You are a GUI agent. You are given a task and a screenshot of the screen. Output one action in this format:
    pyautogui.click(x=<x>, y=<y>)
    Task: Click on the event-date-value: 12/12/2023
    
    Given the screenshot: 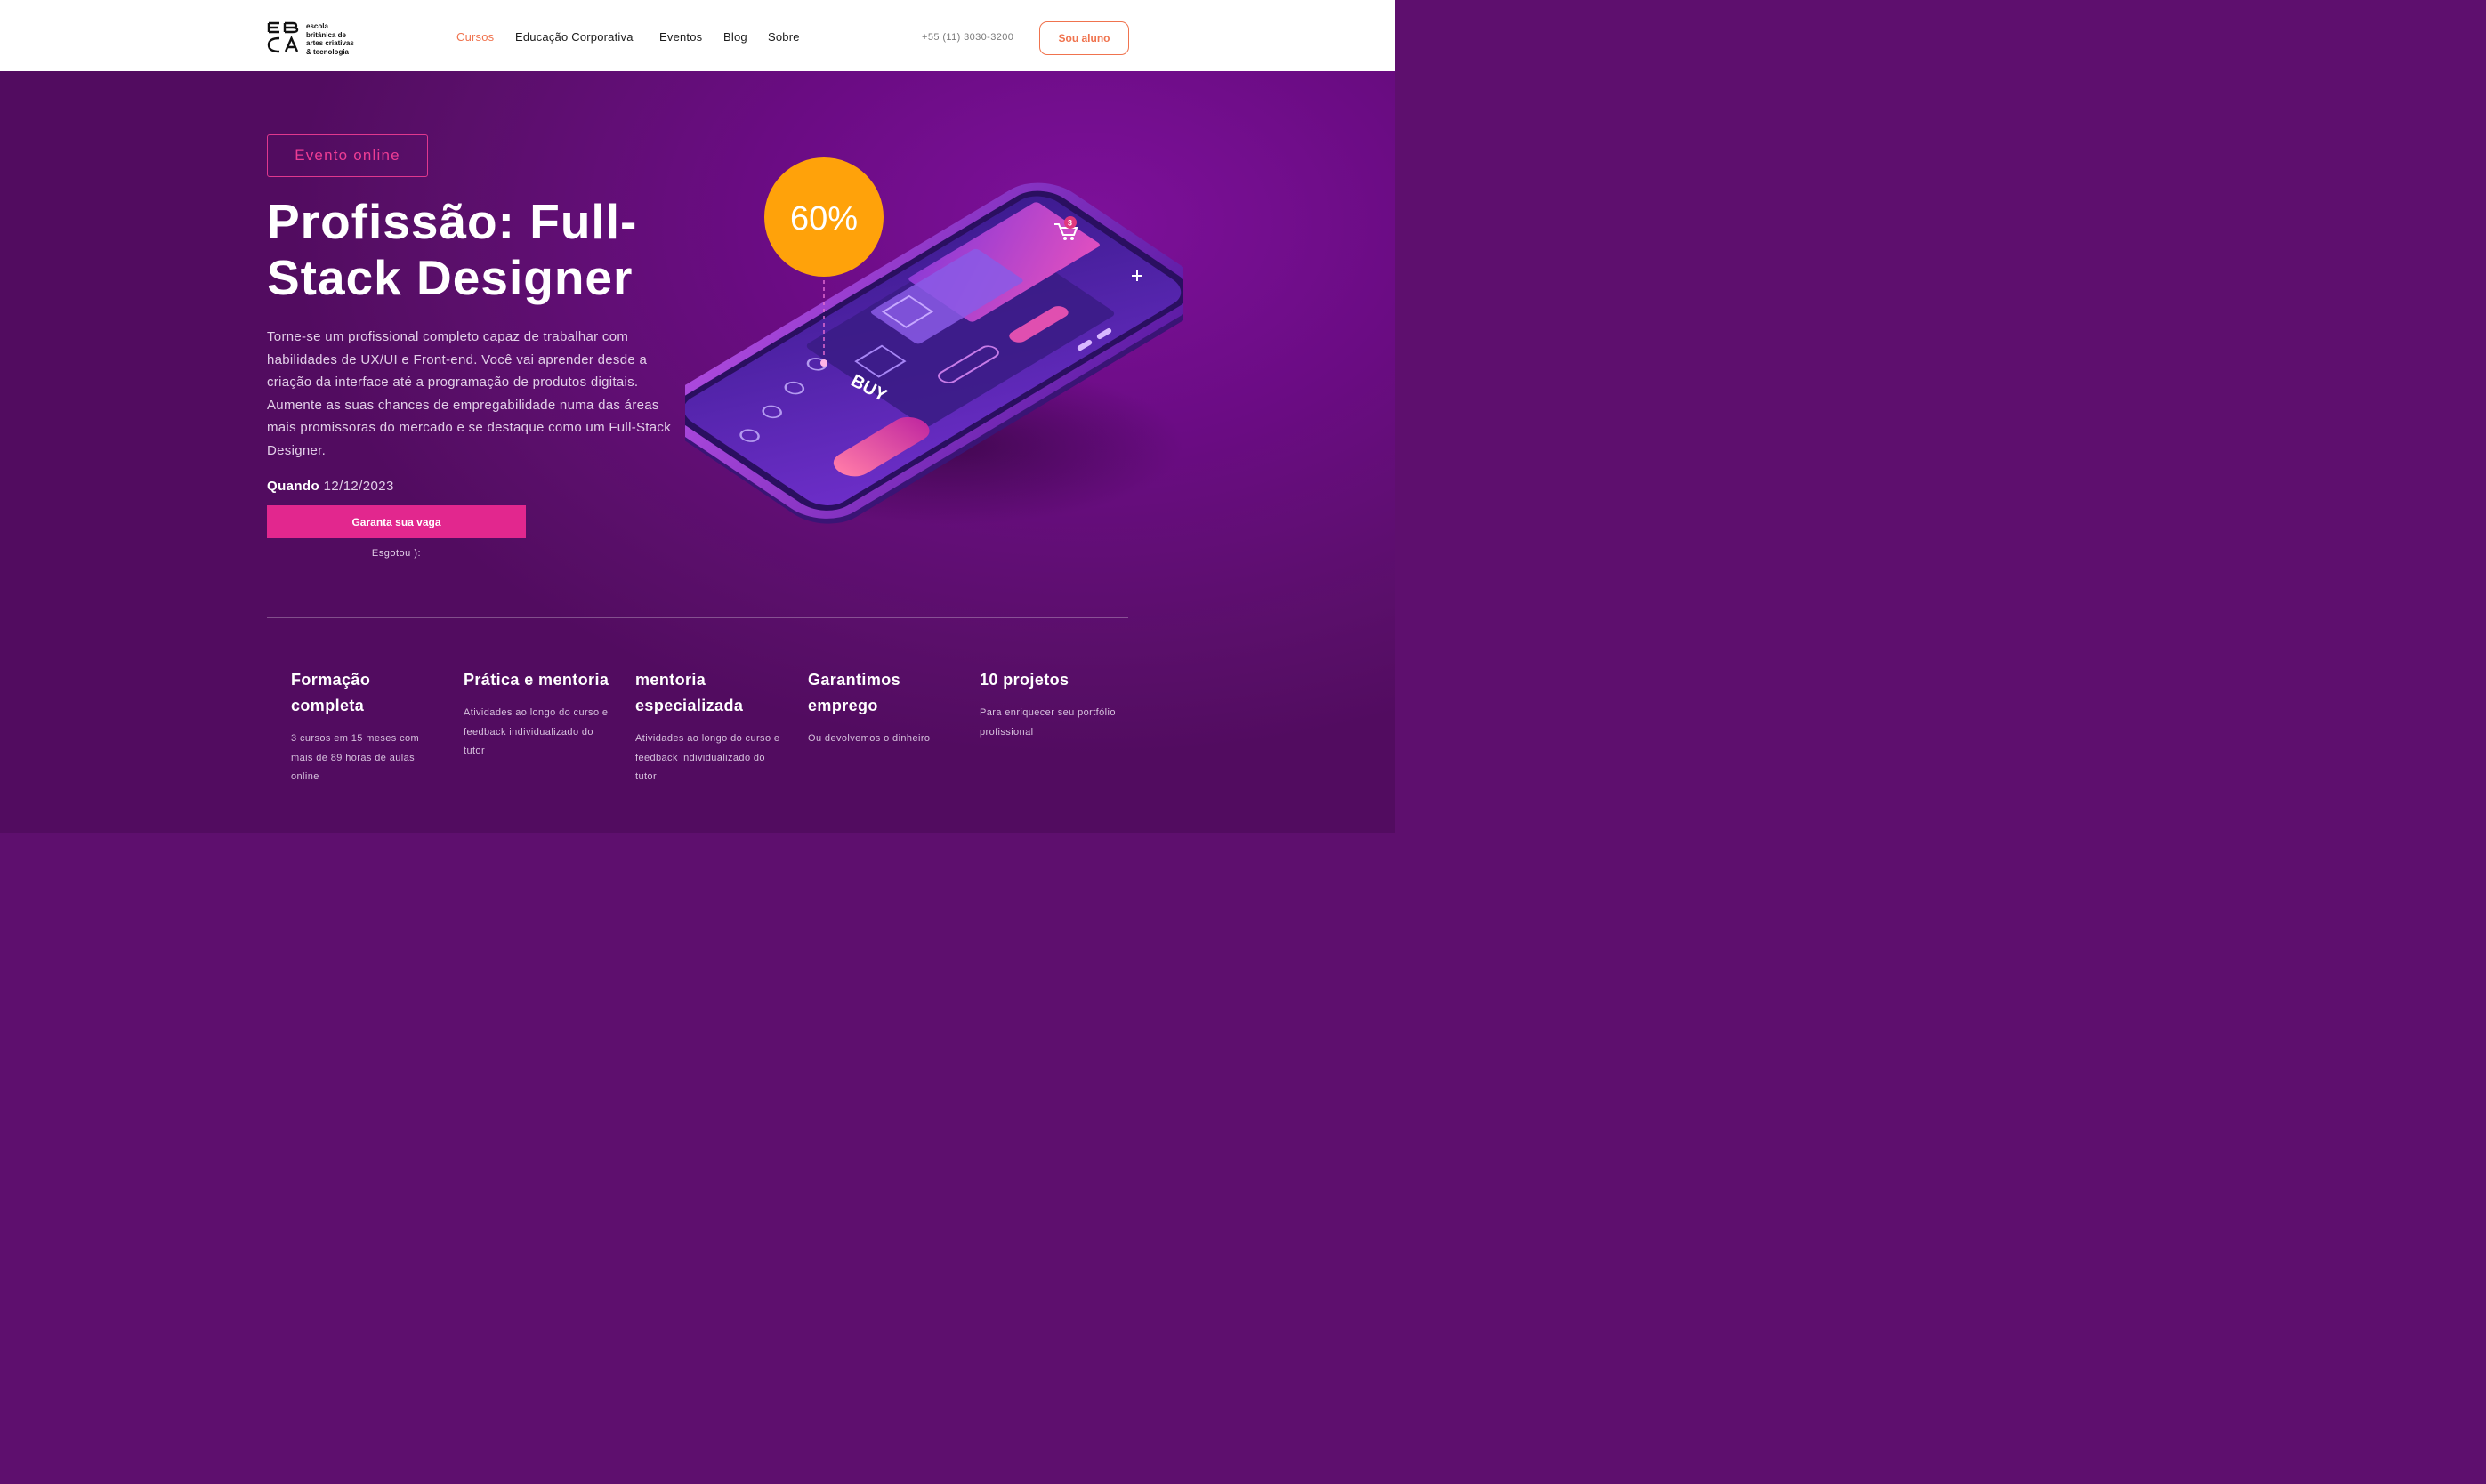 What is the action you would take?
    pyautogui.click(x=358, y=486)
    